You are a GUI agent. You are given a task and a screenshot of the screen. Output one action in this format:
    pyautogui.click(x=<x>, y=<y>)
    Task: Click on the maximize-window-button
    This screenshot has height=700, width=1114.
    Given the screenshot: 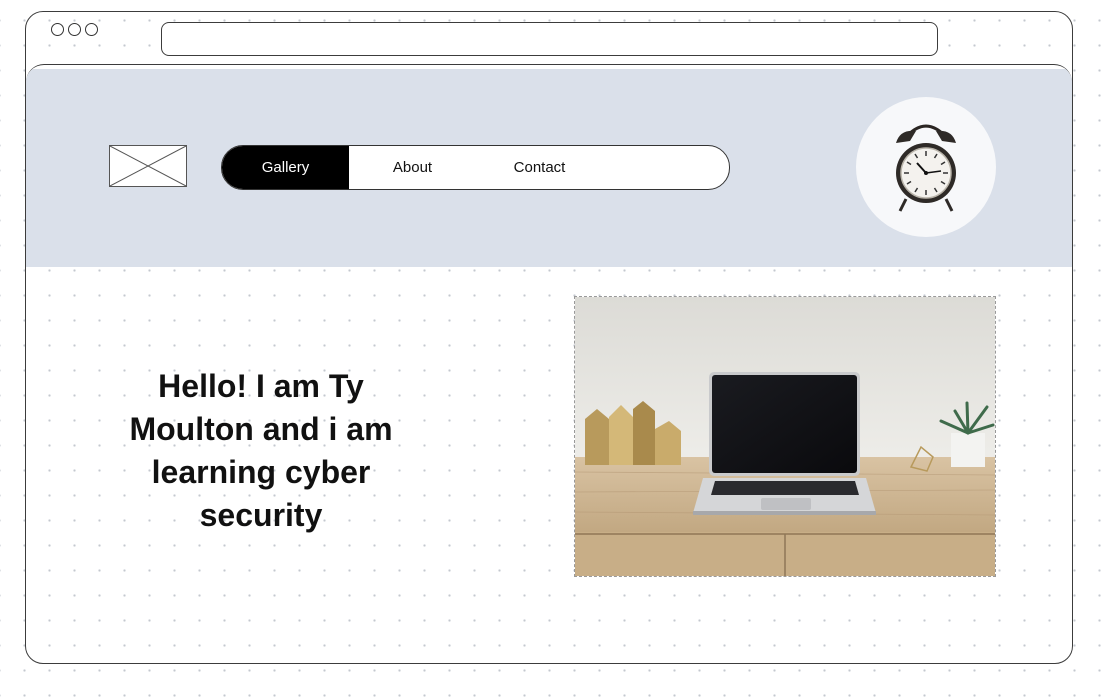 What is the action you would take?
    pyautogui.click(x=91, y=29)
    